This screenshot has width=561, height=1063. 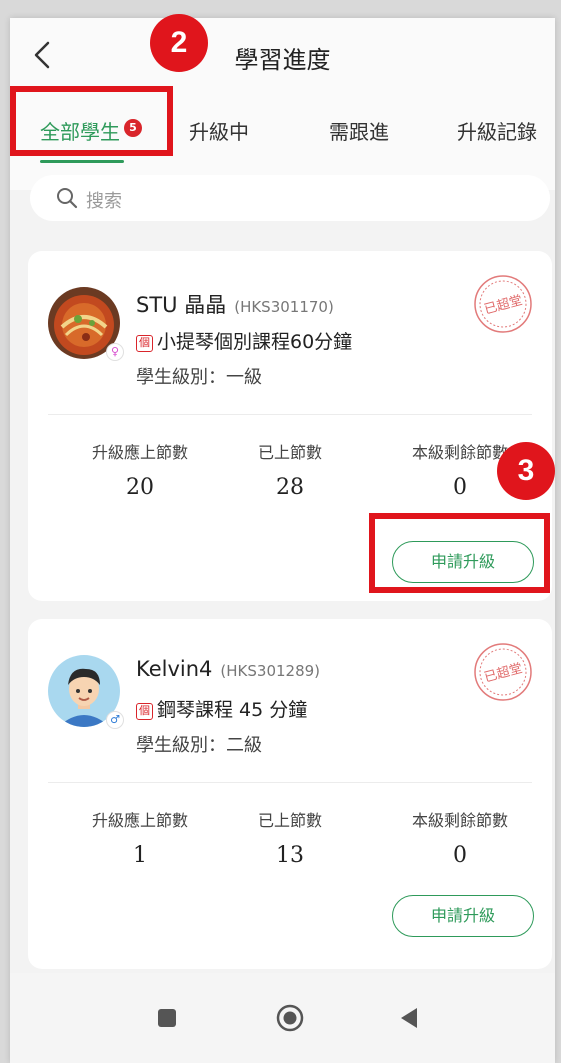 I want to click on annotation-step-2: 2, so click(x=179, y=43).